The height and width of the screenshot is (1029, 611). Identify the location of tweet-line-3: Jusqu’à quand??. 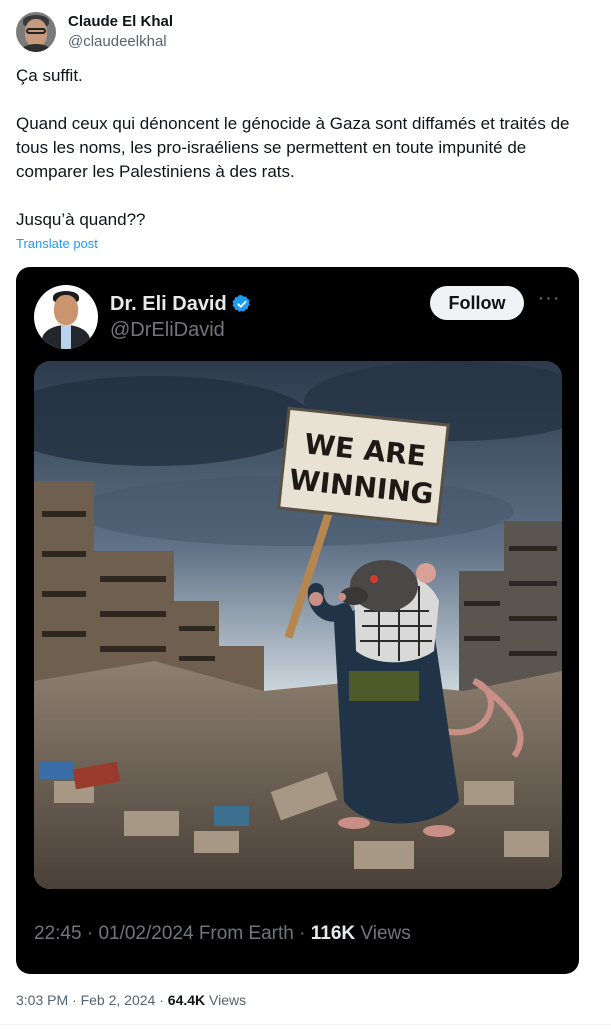
(81, 219).